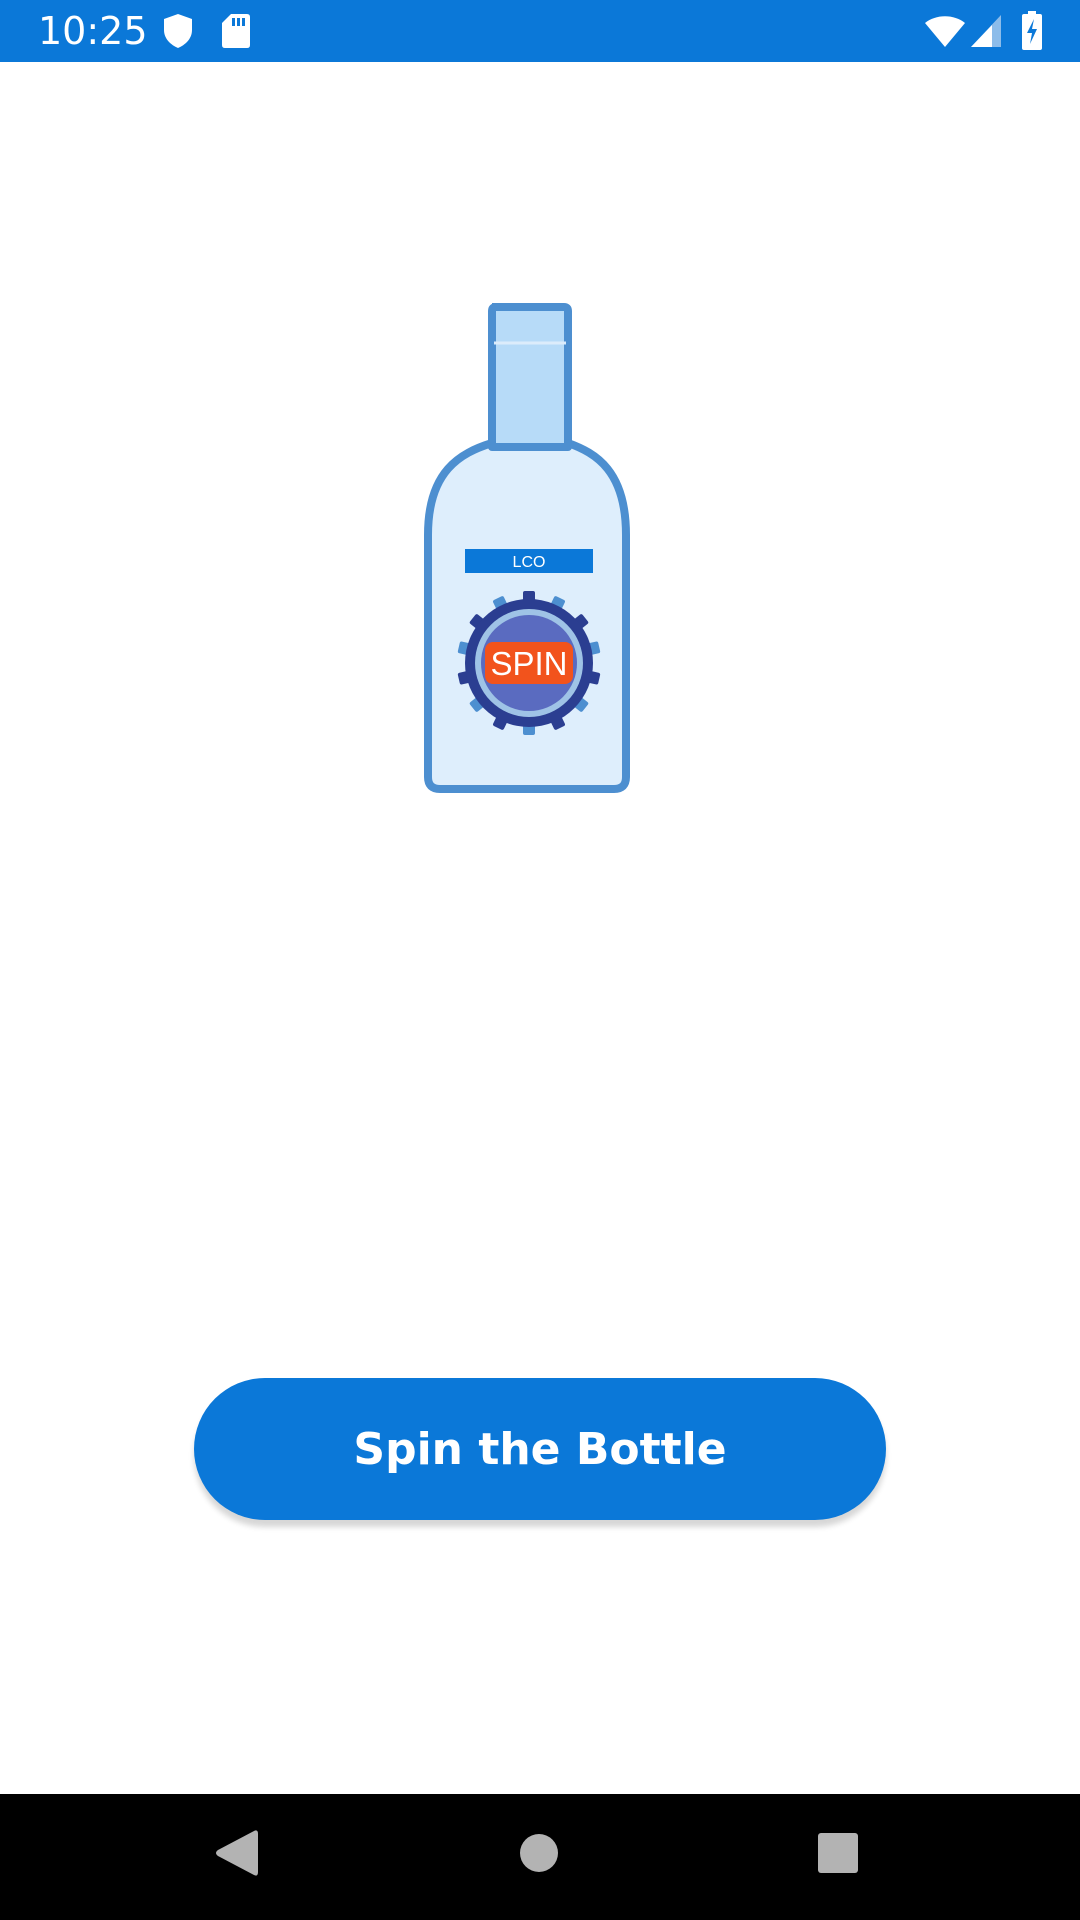  I want to click on recents-icon, so click(846, 1857).